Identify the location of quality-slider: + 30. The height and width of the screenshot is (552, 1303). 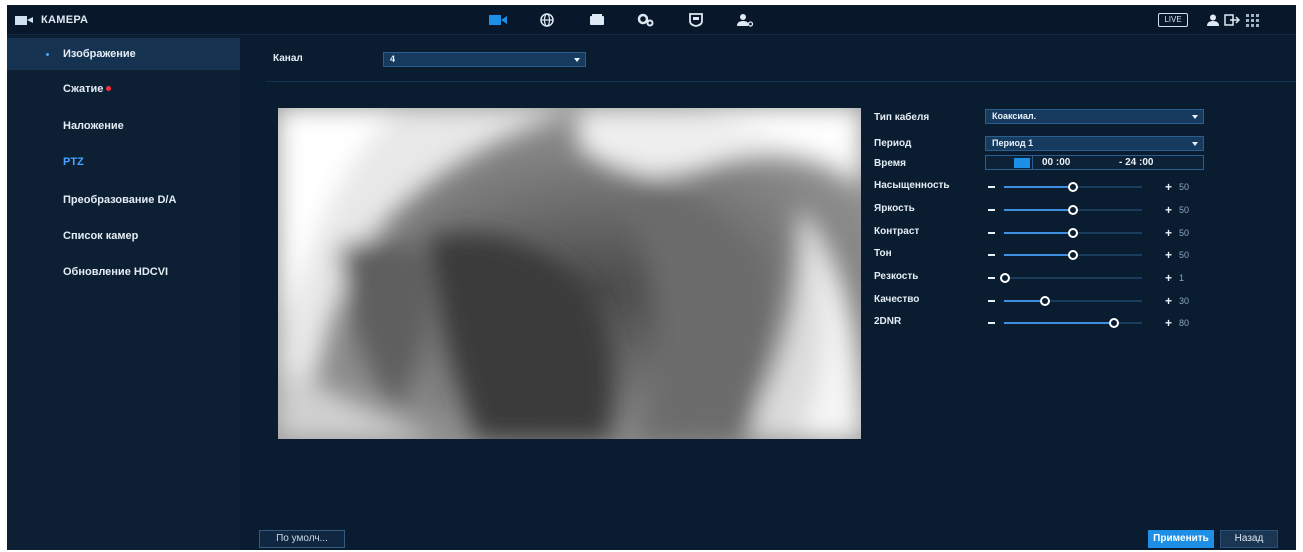
(1100, 301).